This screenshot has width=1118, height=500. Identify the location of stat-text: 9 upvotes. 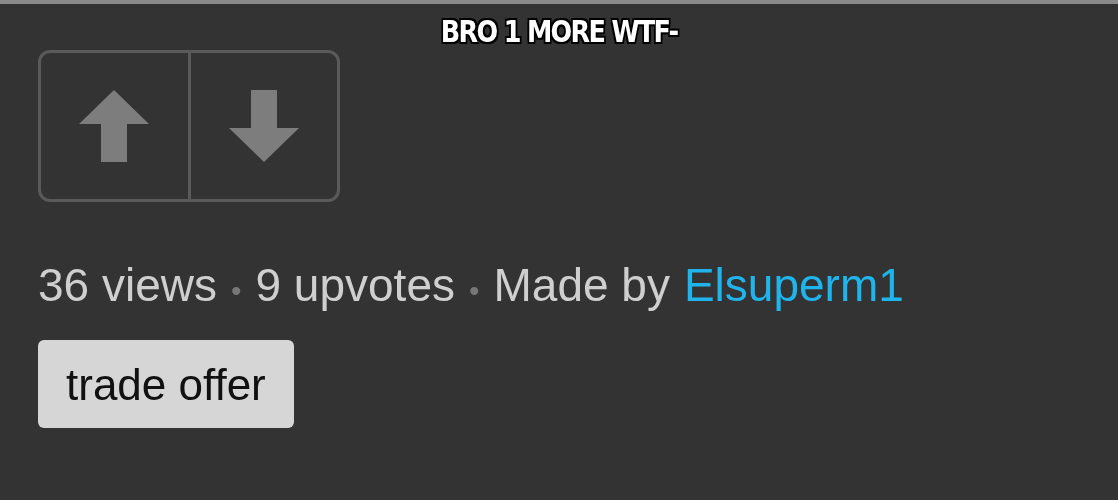
(355, 285).